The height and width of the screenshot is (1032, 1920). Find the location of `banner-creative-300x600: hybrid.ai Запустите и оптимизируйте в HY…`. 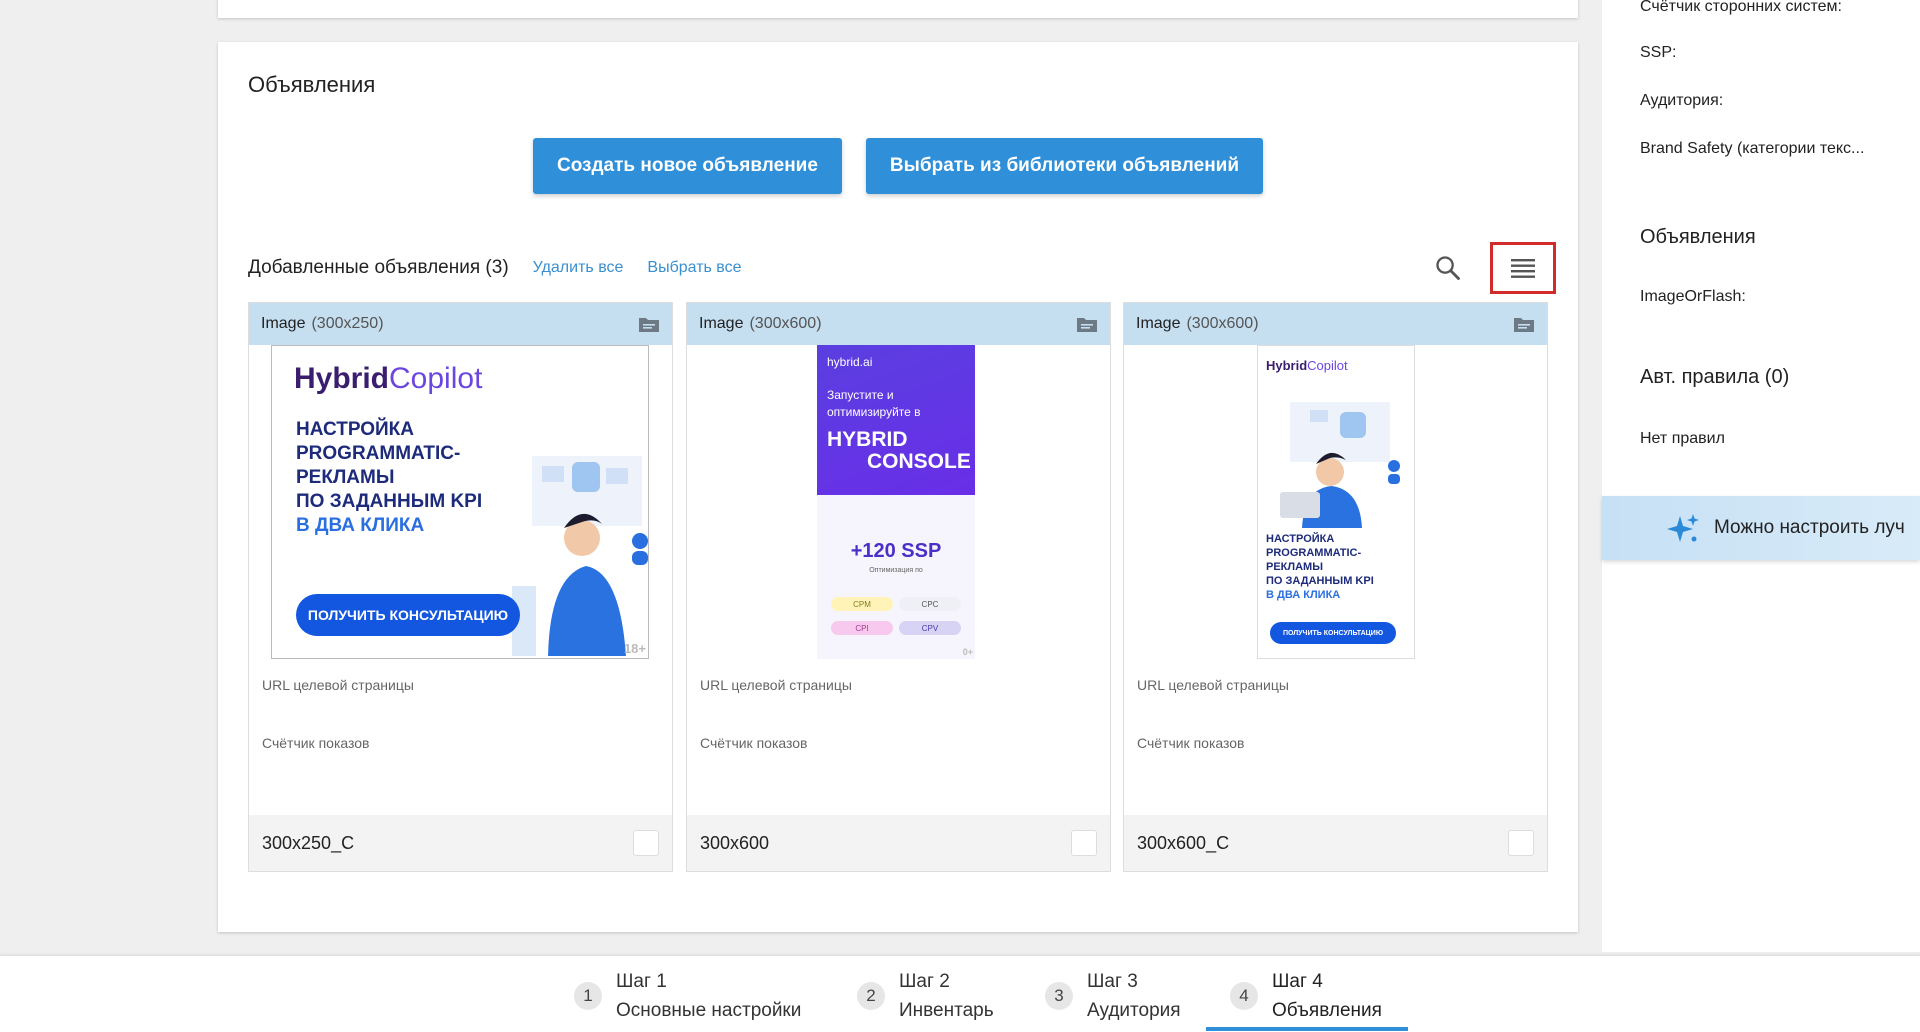

banner-creative-300x600: hybrid.ai Запустите и оптимизируйте в HY… is located at coordinates (896, 502).